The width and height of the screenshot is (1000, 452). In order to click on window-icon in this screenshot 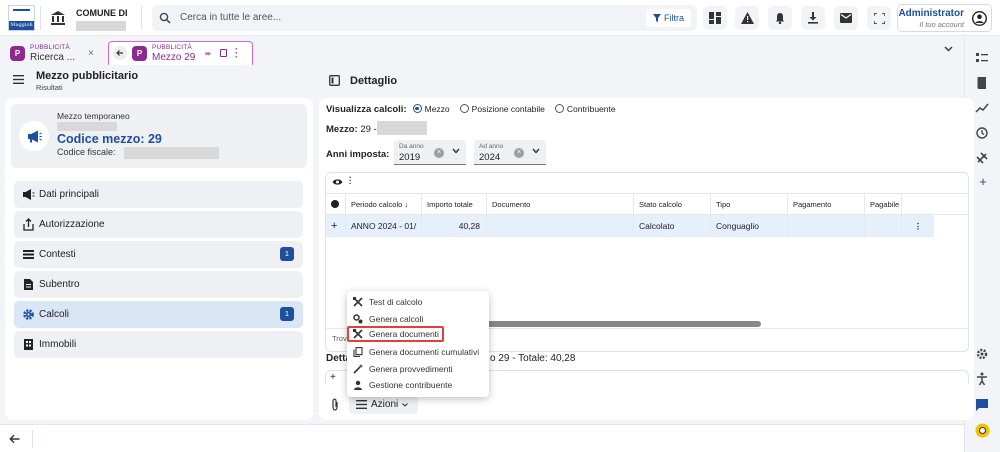, I will do `click(223, 53)`.